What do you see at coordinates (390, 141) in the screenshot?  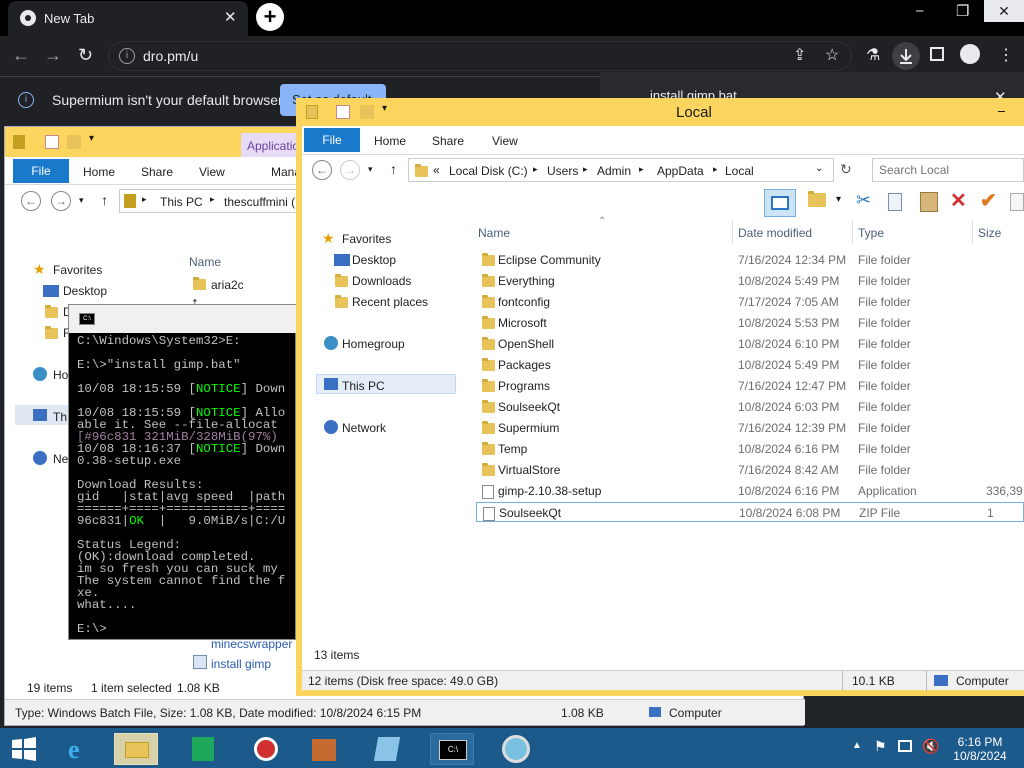 I see `tab-home: Home` at bounding box center [390, 141].